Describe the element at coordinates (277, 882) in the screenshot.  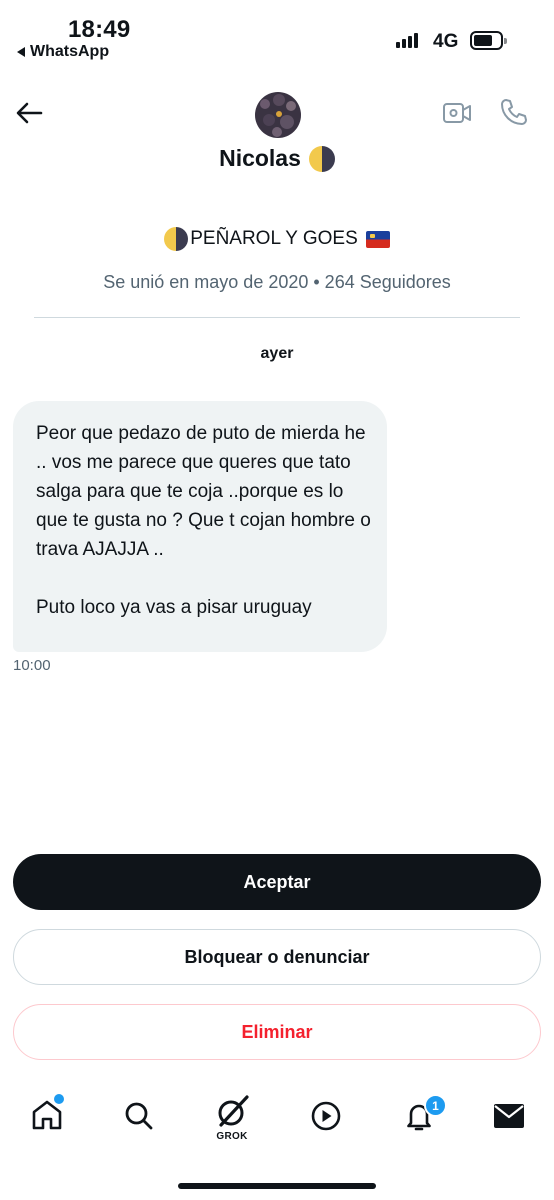
I see `accept-button: Aceptar` at that location.